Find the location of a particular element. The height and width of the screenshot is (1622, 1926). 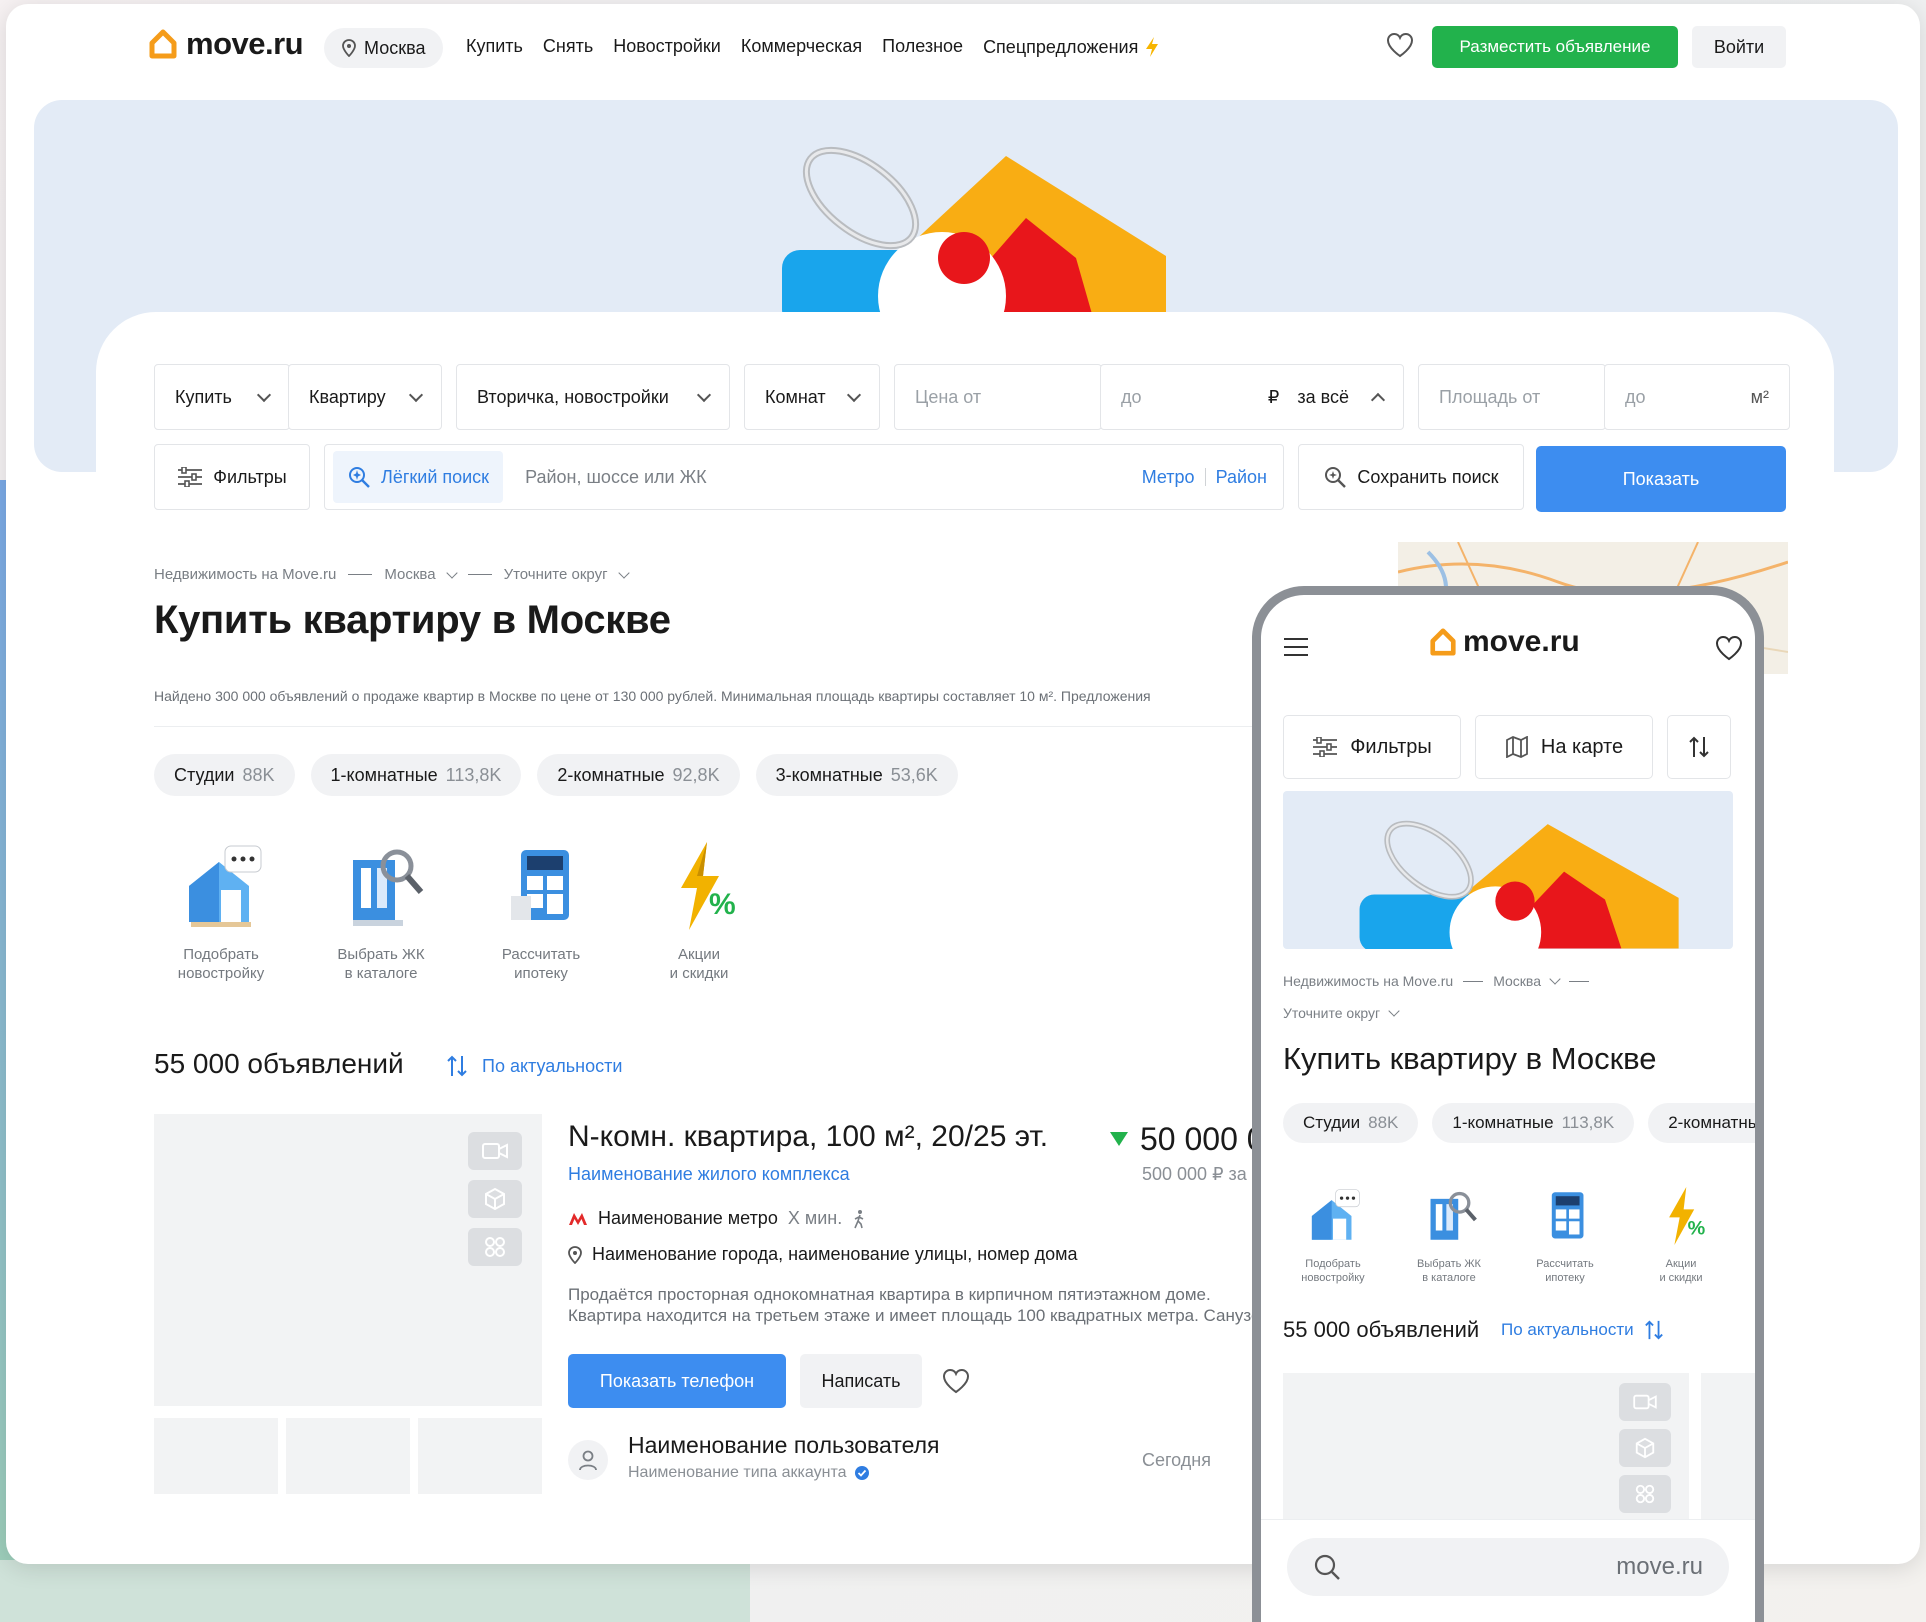

deal-select: Купить is located at coordinates (222, 397).